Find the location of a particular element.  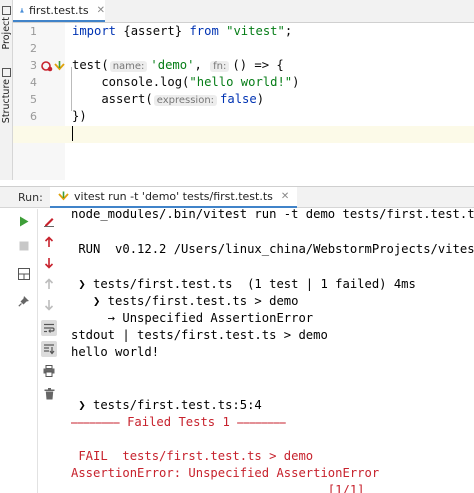

code-token: { is located at coordinates (123, 31).